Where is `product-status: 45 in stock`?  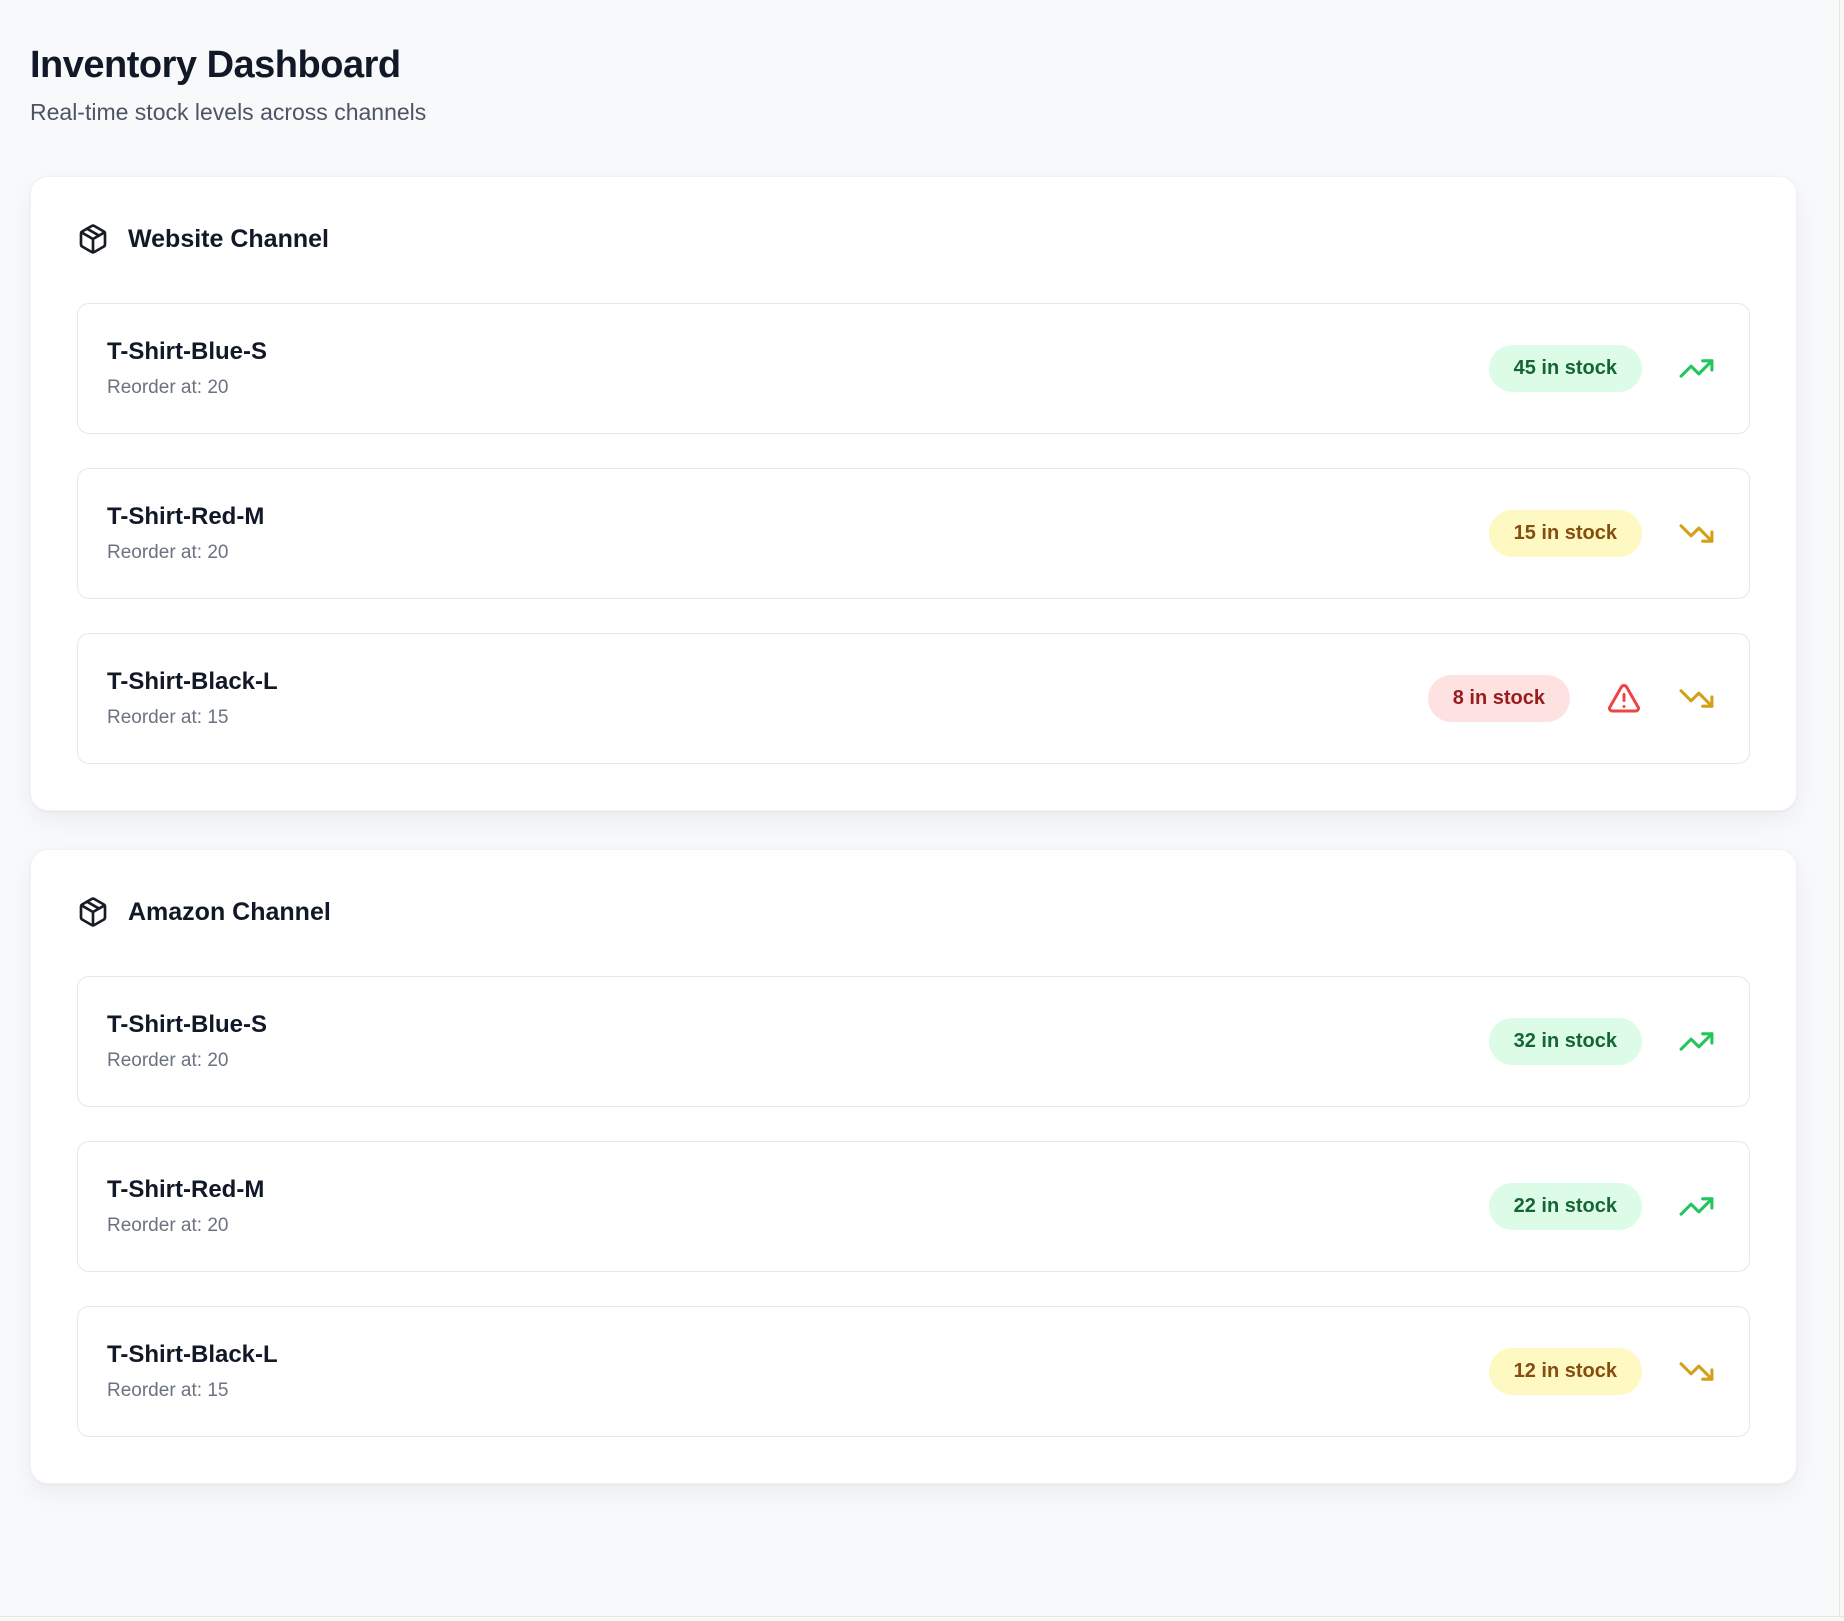 product-status: 45 in stock is located at coordinates (1601, 368).